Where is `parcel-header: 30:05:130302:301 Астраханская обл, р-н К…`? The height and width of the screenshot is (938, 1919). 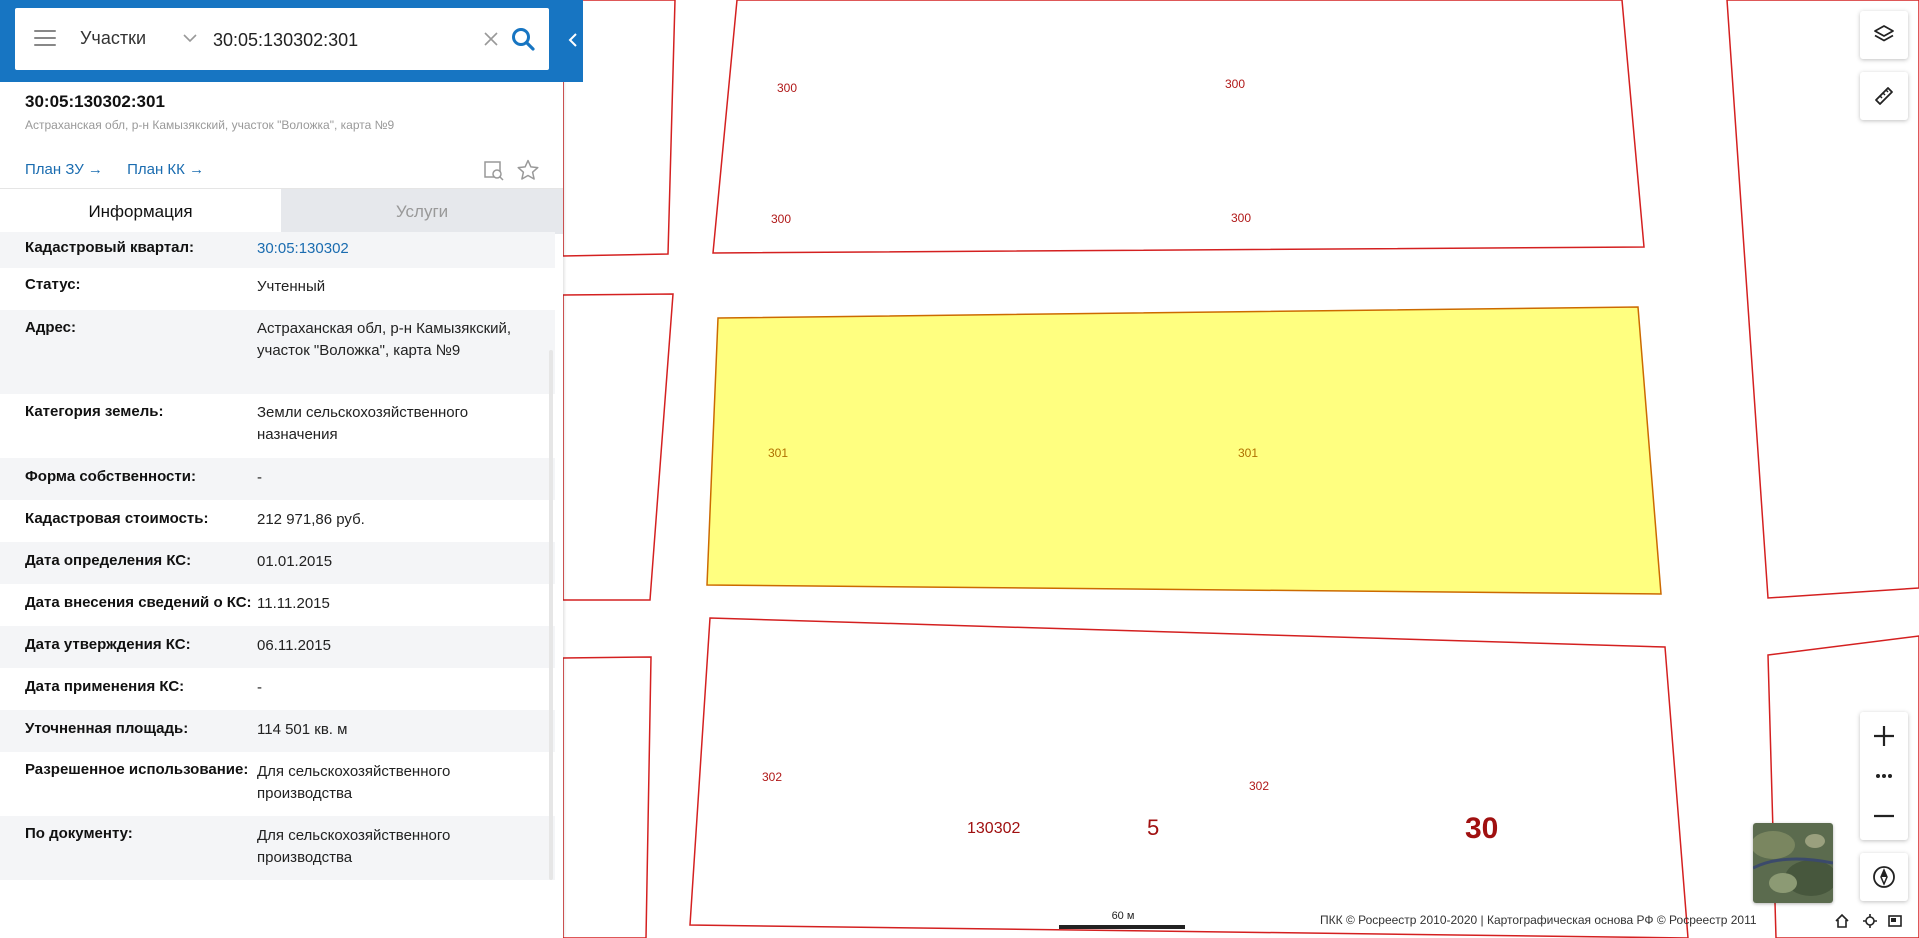
parcel-header: 30:05:130302:301 Астраханская обл, р-н К… is located at coordinates (285, 112).